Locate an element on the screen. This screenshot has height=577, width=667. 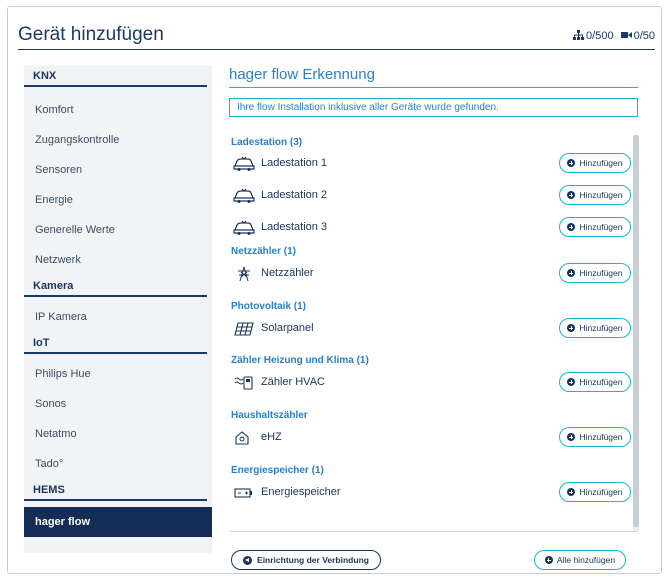
category-heading: Netzzähler (1) is located at coordinates (264, 251).